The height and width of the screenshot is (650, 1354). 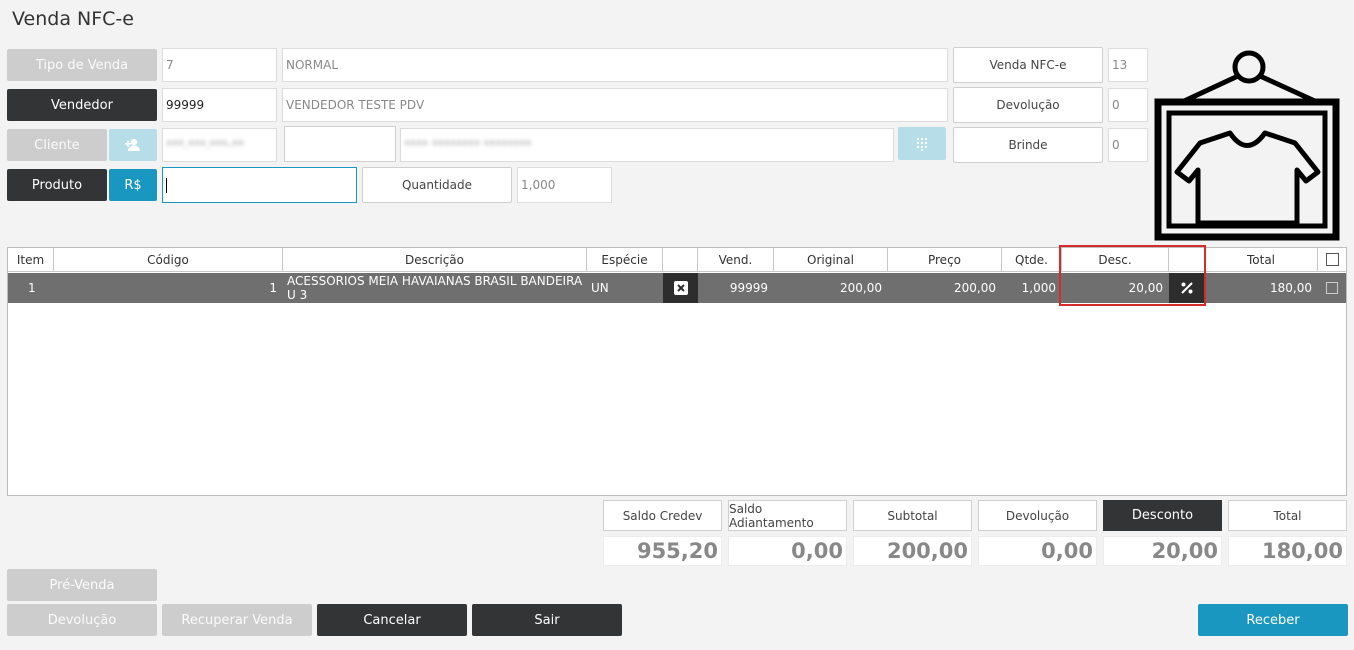 What do you see at coordinates (259, 185) in the screenshot?
I see `produto-input` at bounding box center [259, 185].